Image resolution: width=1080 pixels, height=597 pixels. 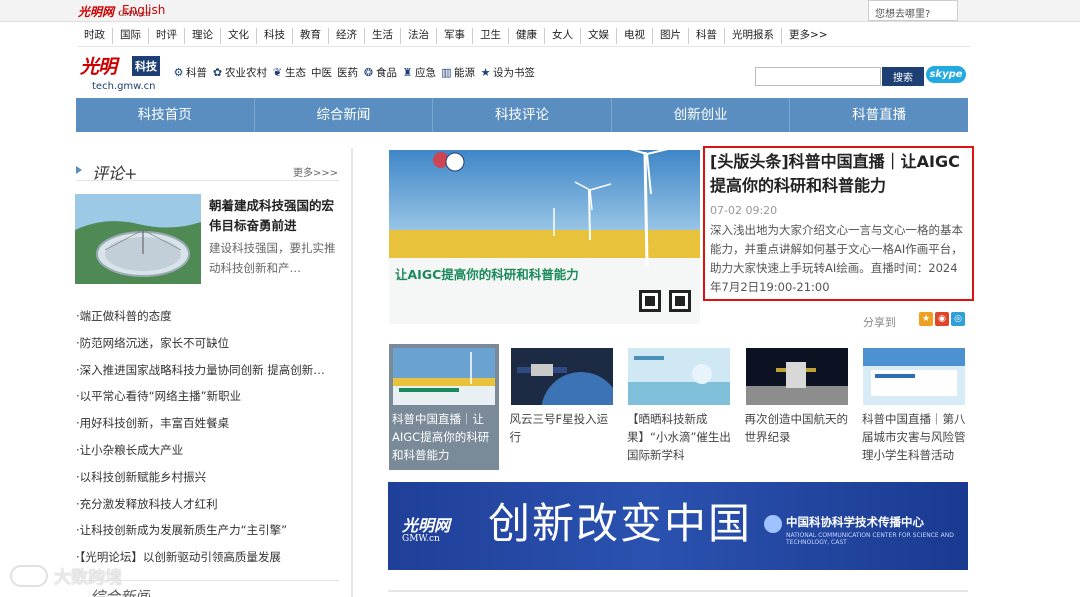 What do you see at coordinates (130, 36) in the screenshot?
I see `category-link: 国际` at bounding box center [130, 36].